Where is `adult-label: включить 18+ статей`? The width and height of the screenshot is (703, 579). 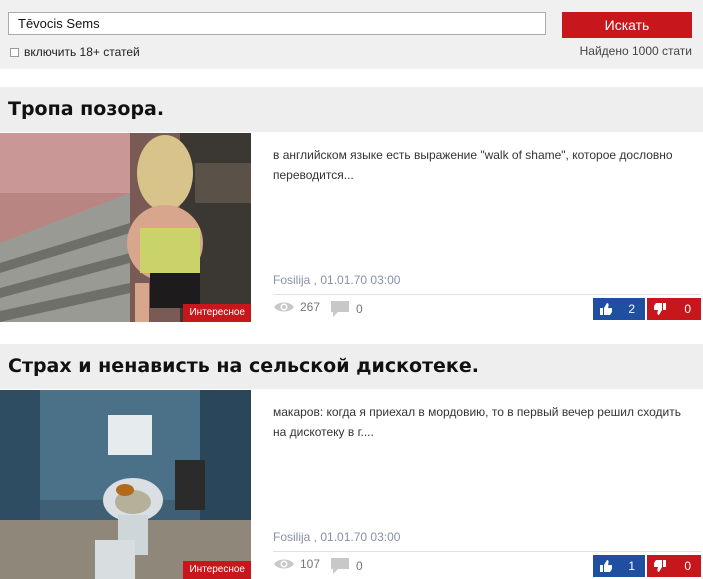 adult-label: включить 18+ статей is located at coordinates (82, 52).